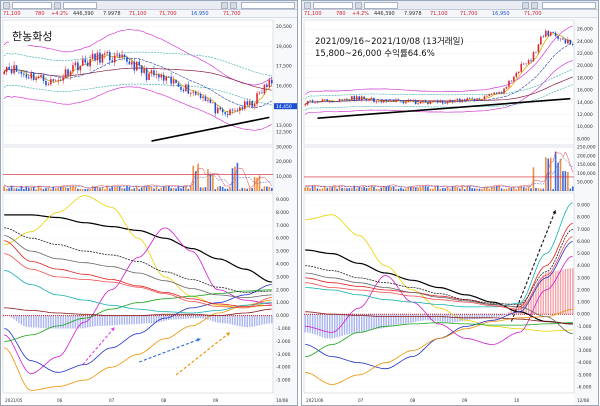 The height and width of the screenshot is (406, 600). Describe the element at coordinates (375, 53) in the screenshot. I see `return-annotation: 15,800~26,000 수익률64.6%` at that location.